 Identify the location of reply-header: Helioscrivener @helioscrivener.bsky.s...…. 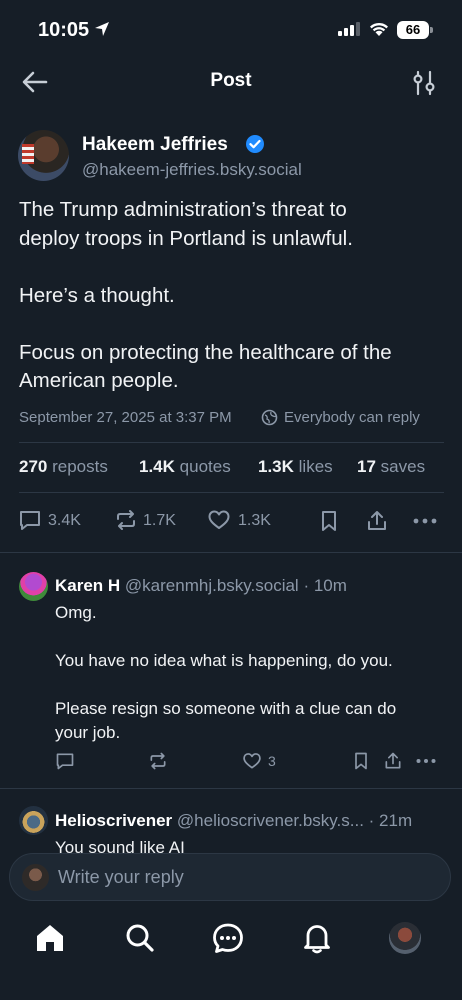
(233, 821).